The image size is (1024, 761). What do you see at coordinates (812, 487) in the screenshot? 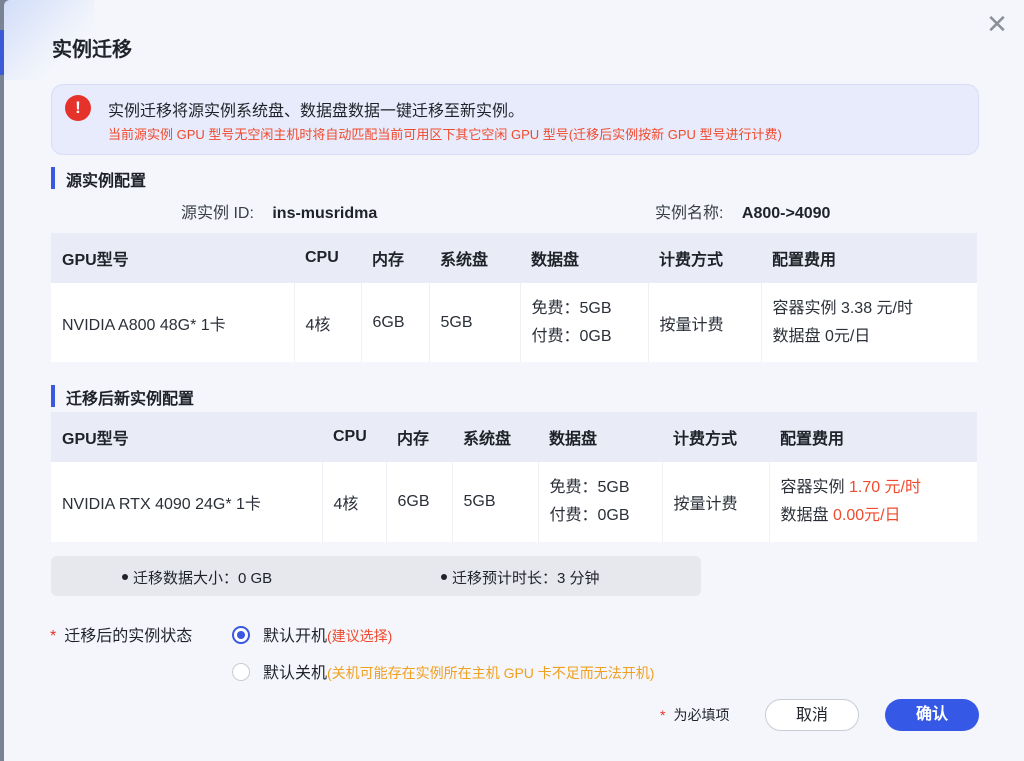
I see `fee-container-label: 容器实例` at bounding box center [812, 487].